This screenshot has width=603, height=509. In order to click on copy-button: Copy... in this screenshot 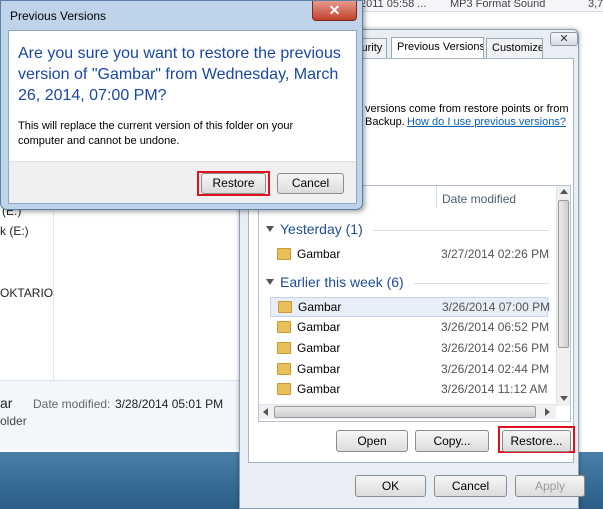, I will do `click(452, 441)`.